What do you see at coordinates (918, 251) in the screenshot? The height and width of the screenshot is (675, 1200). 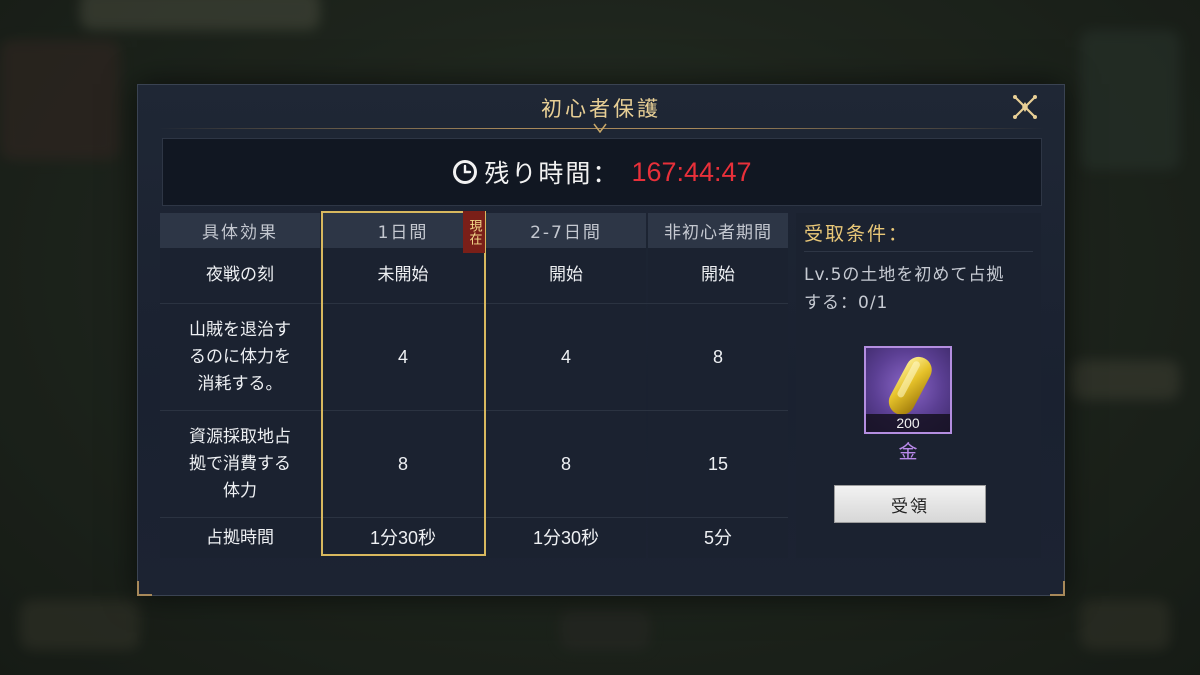 I see `conditions-divider` at bounding box center [918, 251].